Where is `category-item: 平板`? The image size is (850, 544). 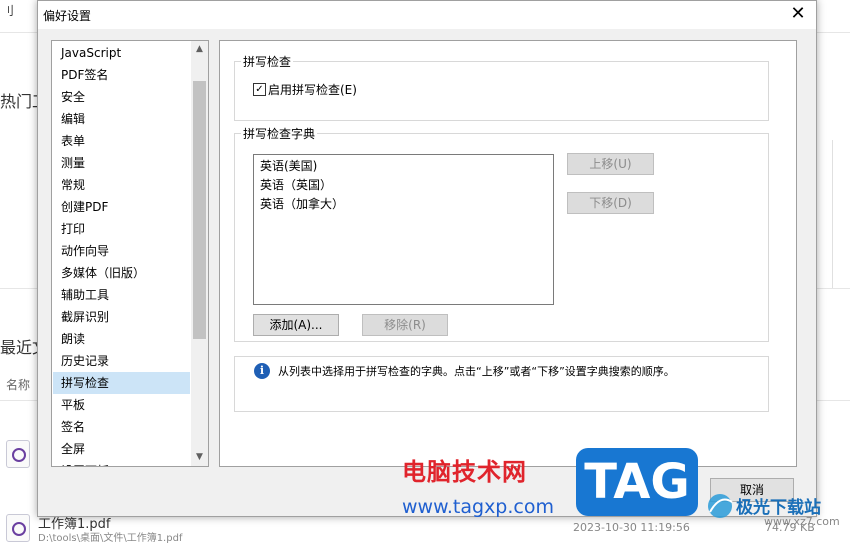
category-item: 平板 is located at coordinates (121, 405).